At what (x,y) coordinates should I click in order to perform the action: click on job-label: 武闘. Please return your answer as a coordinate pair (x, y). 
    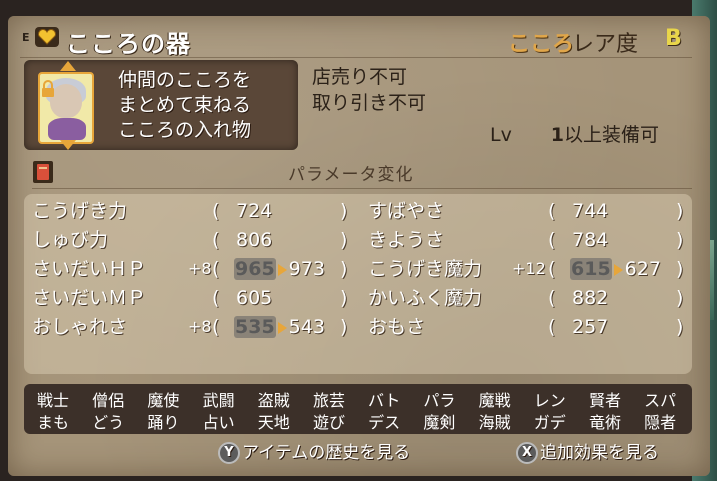
    Looking at the image, I should click on (218, 400).